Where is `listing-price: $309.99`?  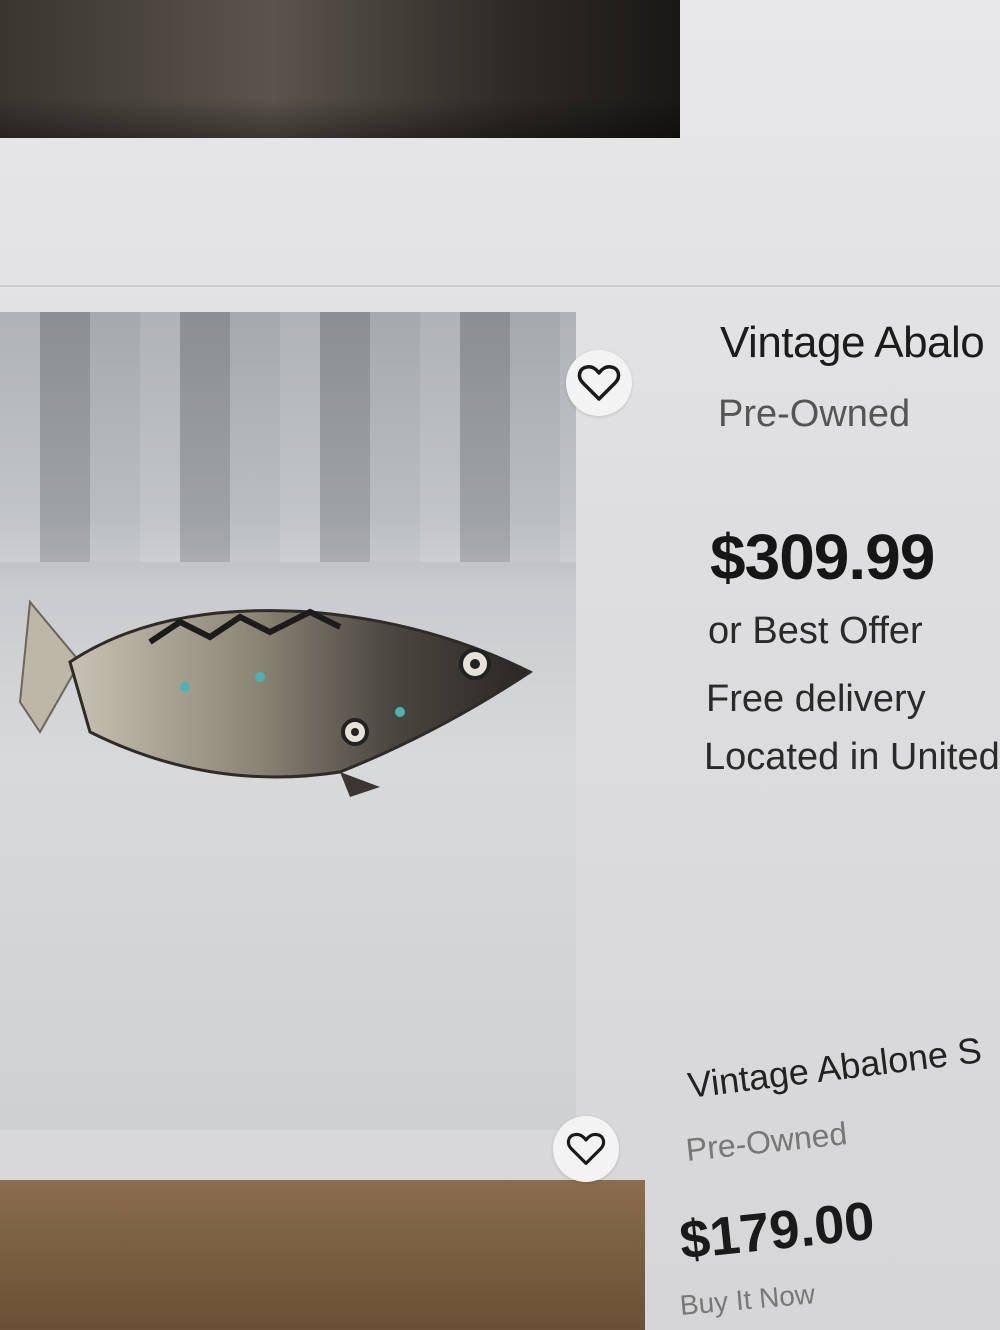
listing-price: $309.99 is located at coordinates (822, 557).